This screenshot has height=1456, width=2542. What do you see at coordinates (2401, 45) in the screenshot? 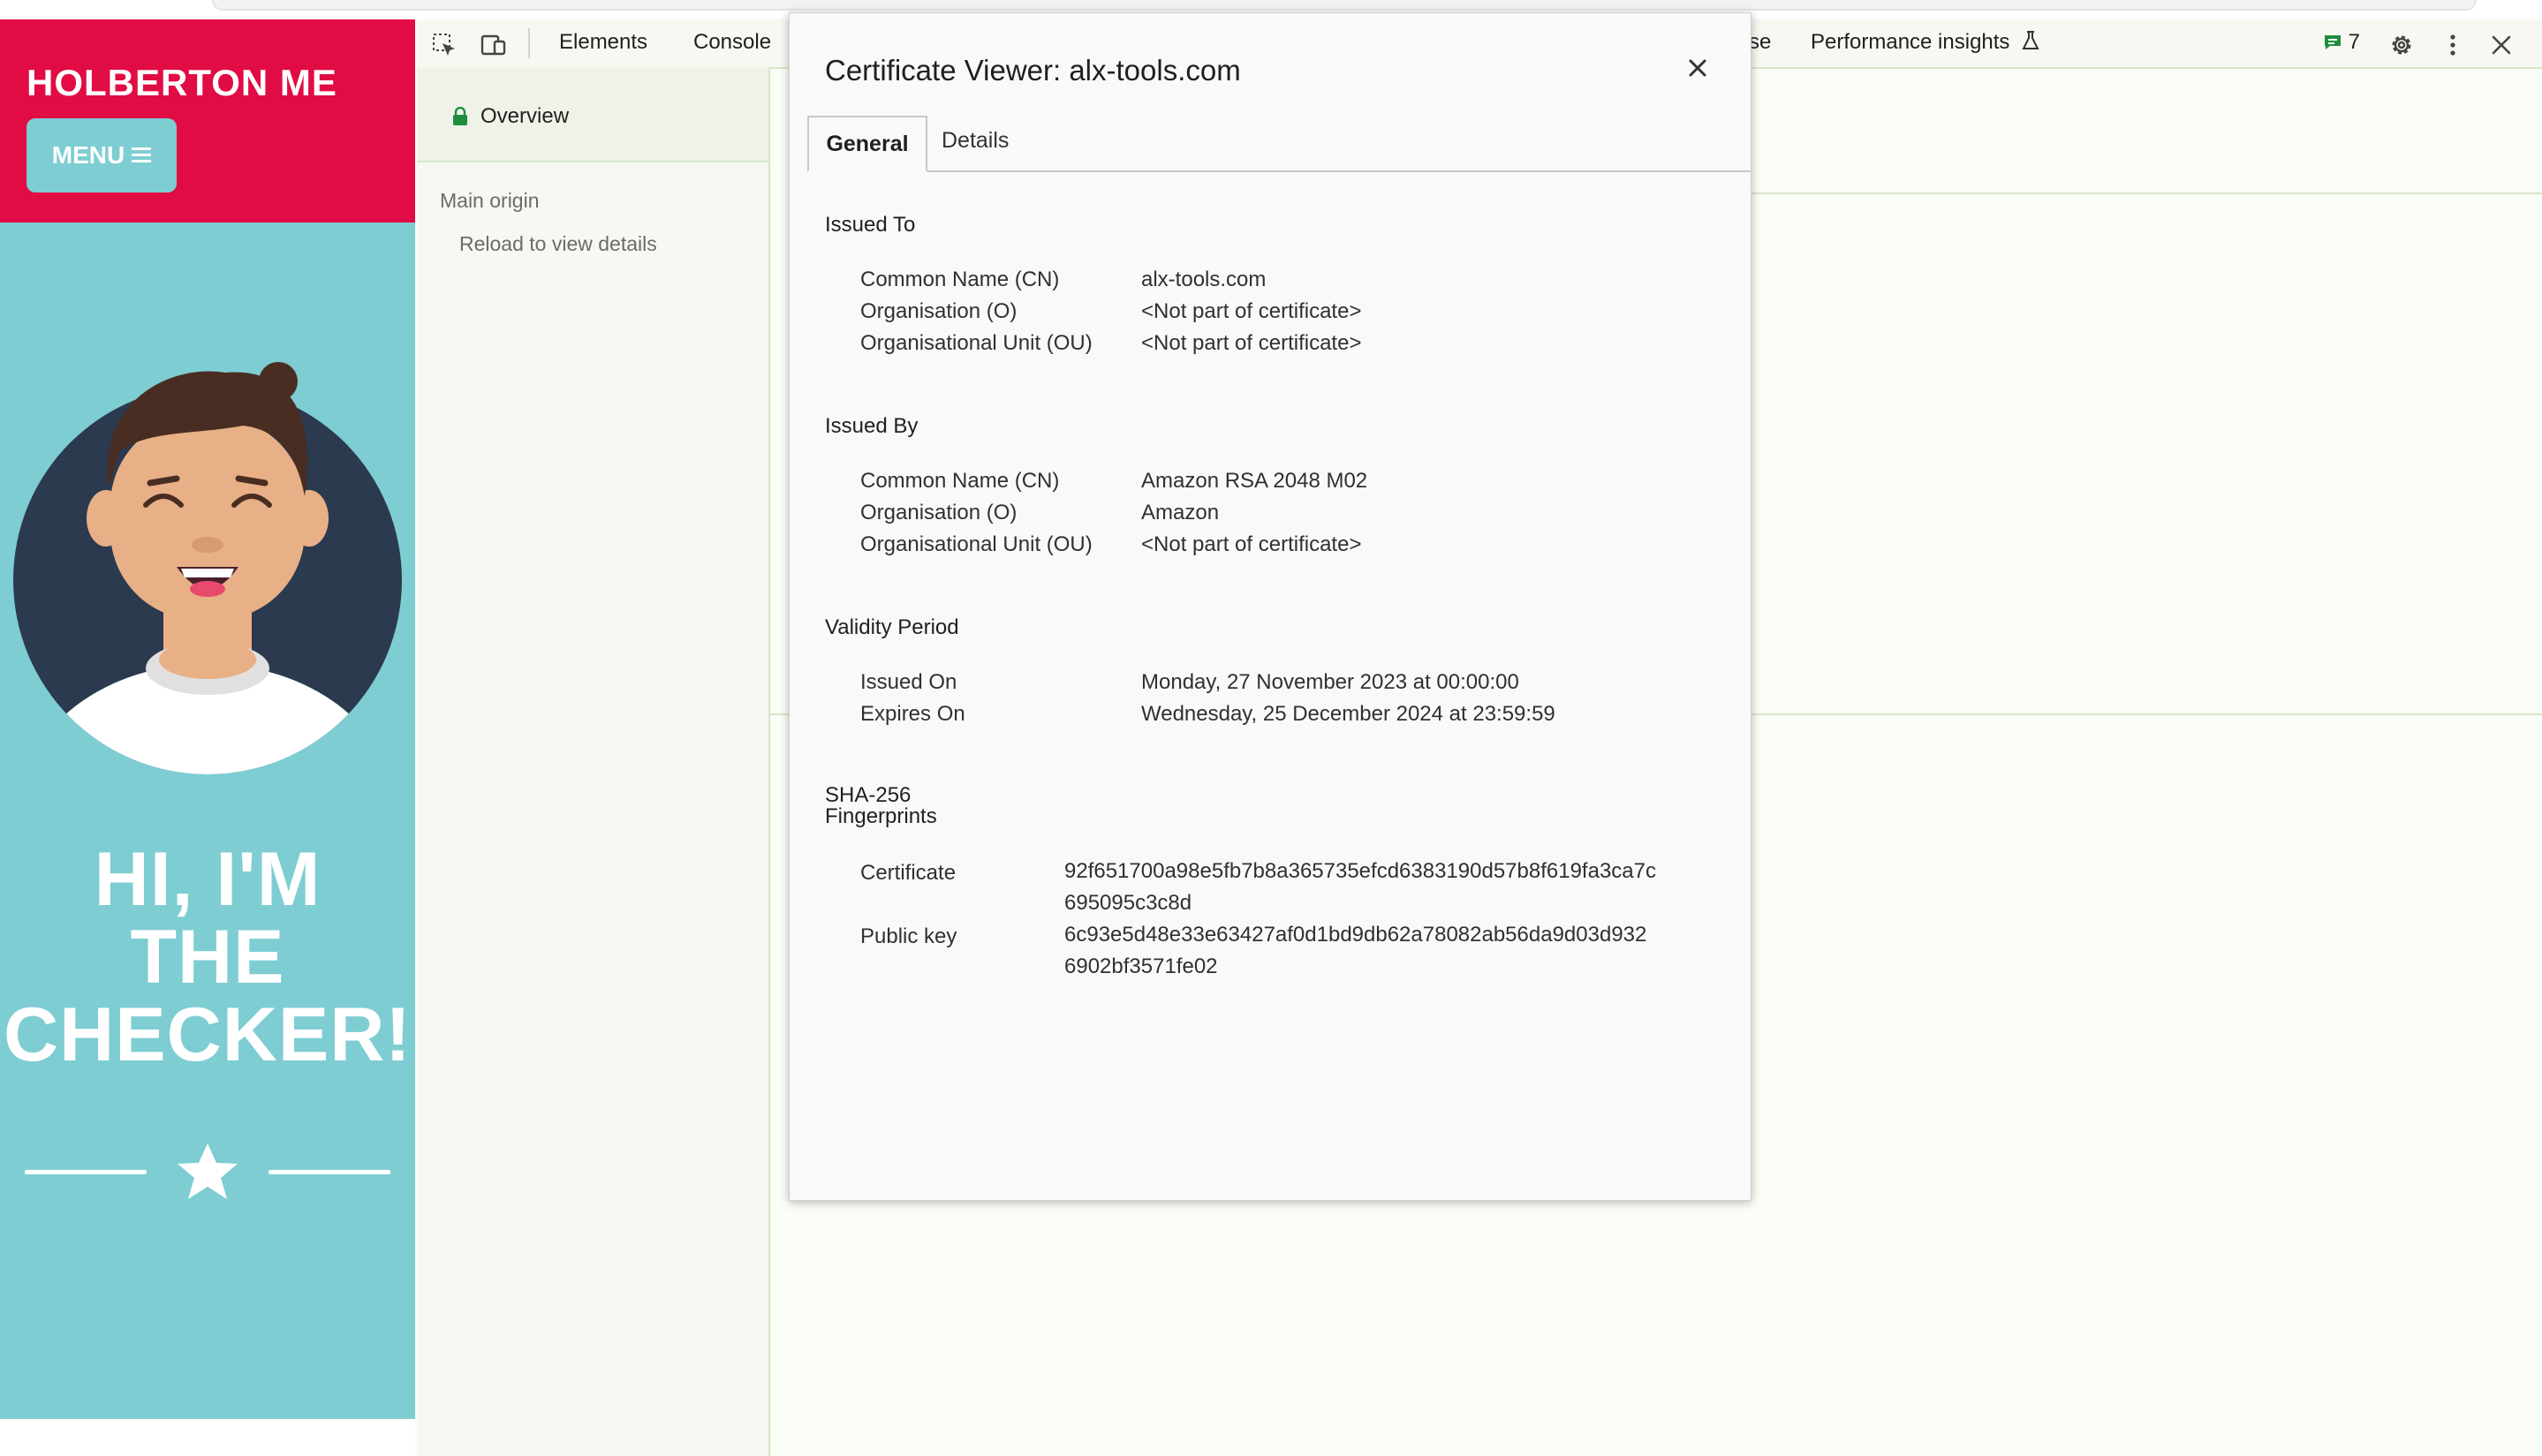
I see `gear-icon` at bounding box center [2401, 45].